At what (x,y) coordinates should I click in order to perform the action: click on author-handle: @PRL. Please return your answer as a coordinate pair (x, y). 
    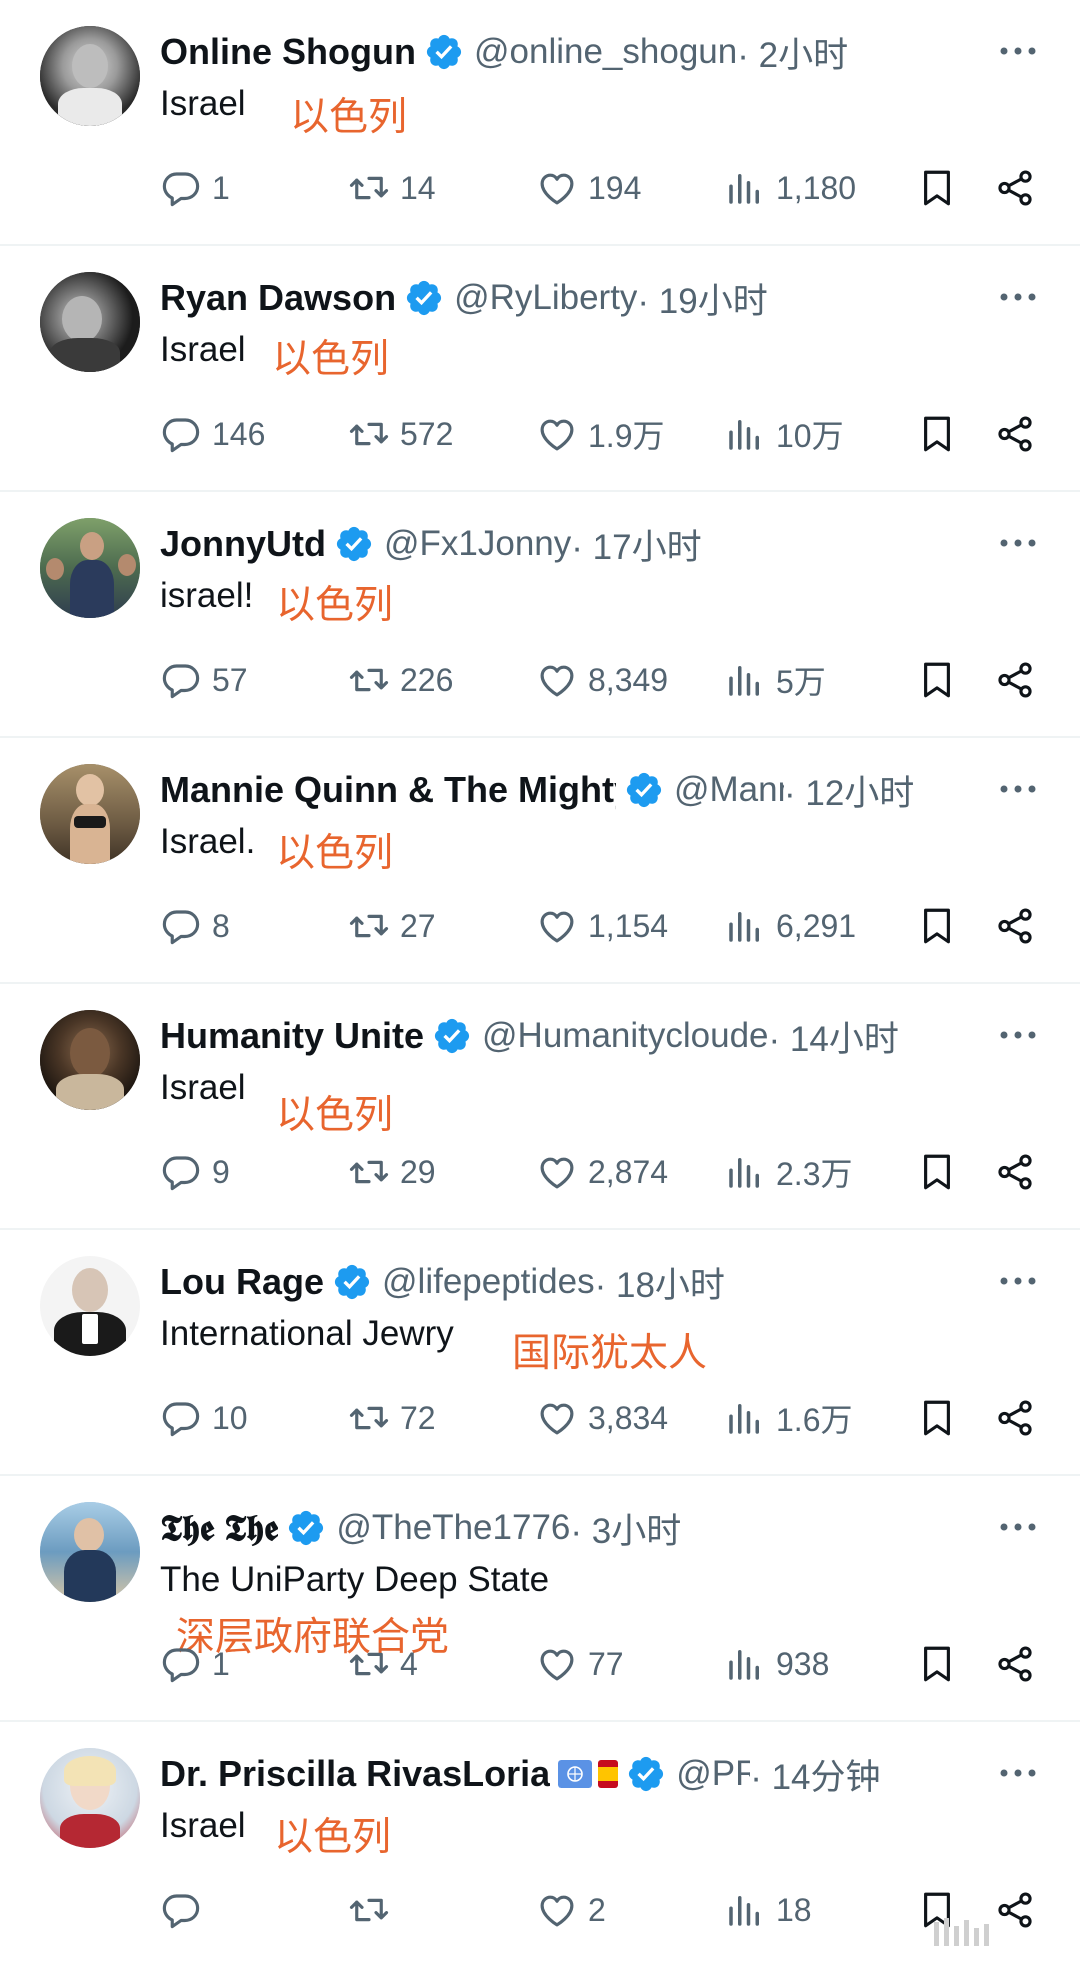
    Looking at the image, I should click on (713, 1774).